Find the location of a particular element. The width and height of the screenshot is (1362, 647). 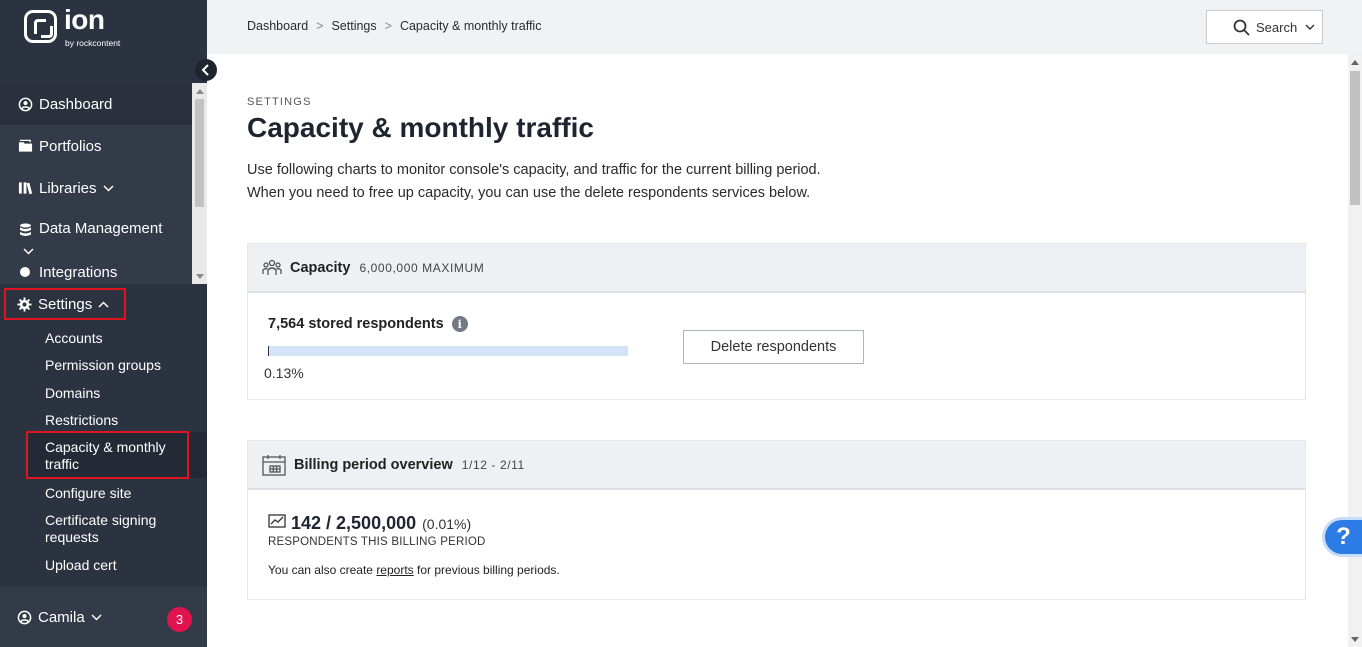

sidebar-item-label: Data Management is located at coordinates (101, 228).